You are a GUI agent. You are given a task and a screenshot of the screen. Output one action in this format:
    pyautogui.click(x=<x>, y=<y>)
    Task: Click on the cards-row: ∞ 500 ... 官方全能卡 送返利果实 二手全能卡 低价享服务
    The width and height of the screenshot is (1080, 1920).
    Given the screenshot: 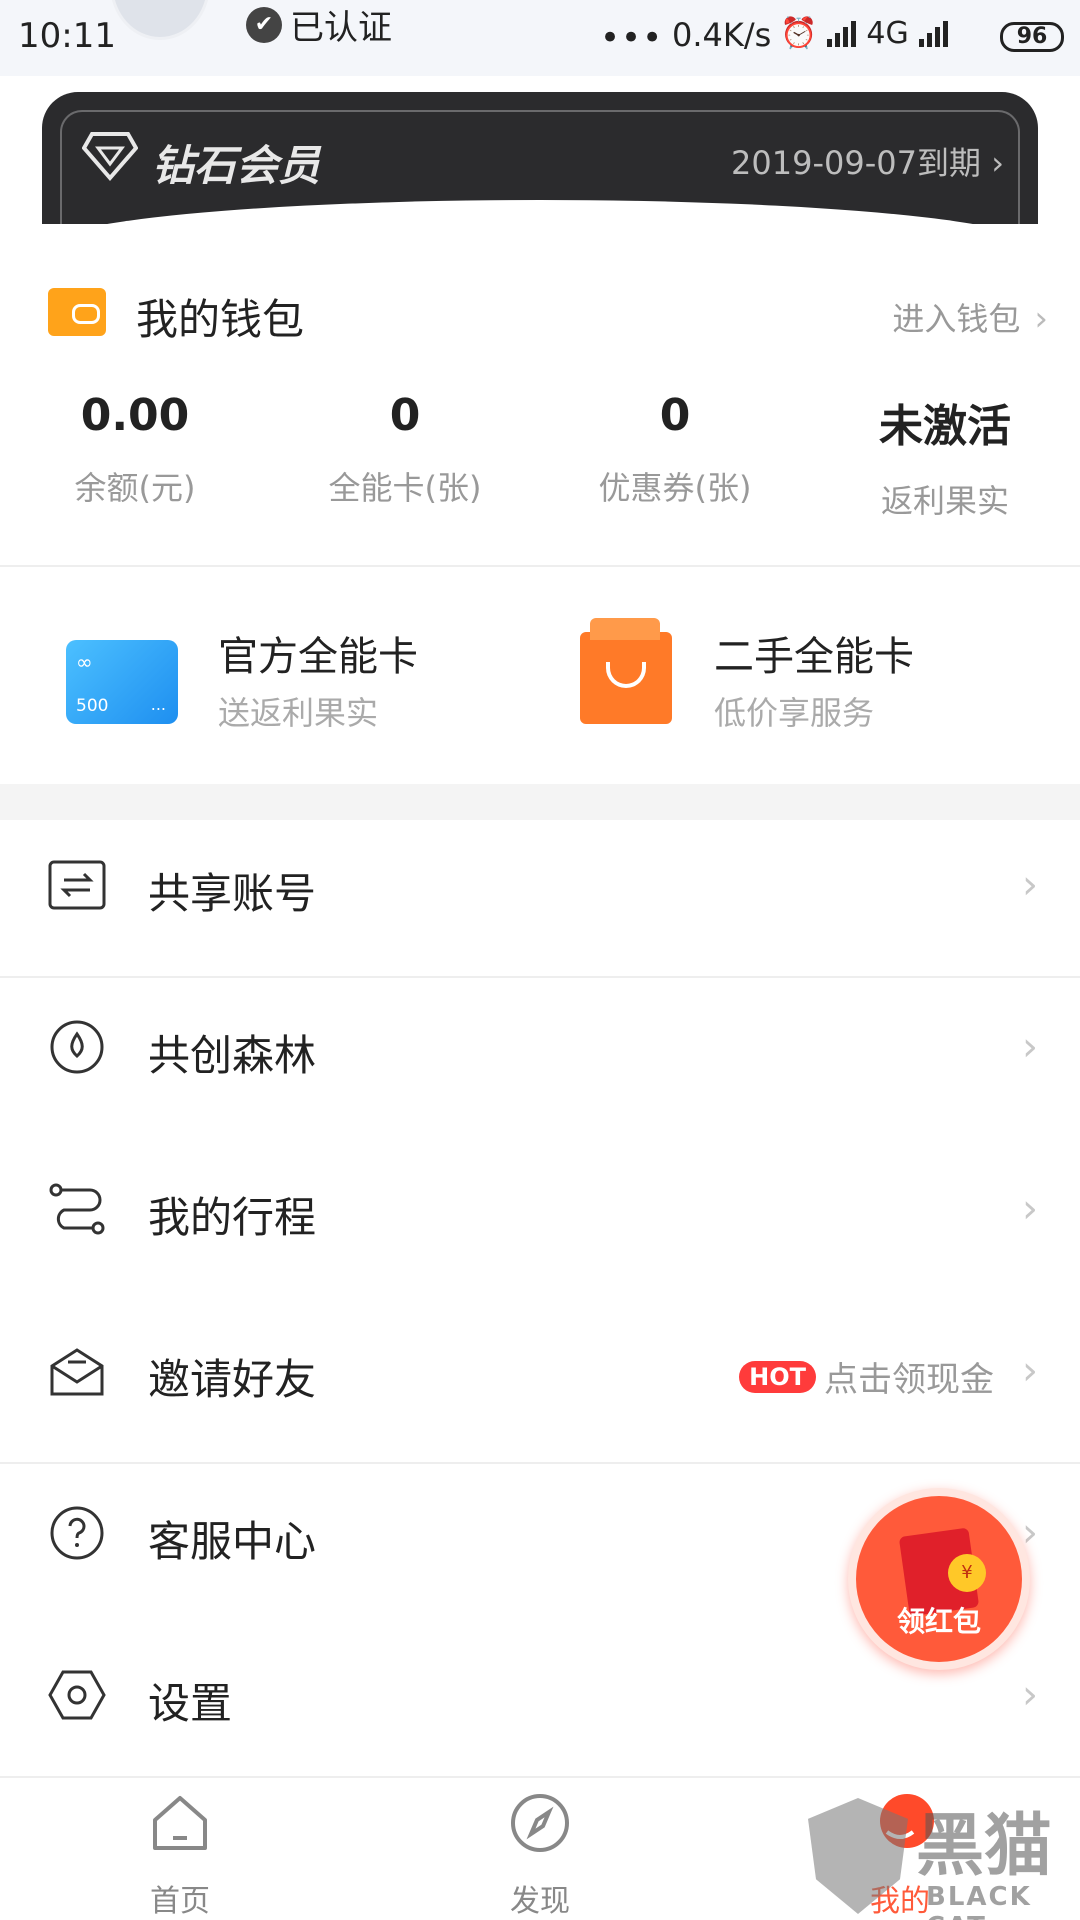 What is the action you would take?
    pyautogui.click(x=540, y=690)
    